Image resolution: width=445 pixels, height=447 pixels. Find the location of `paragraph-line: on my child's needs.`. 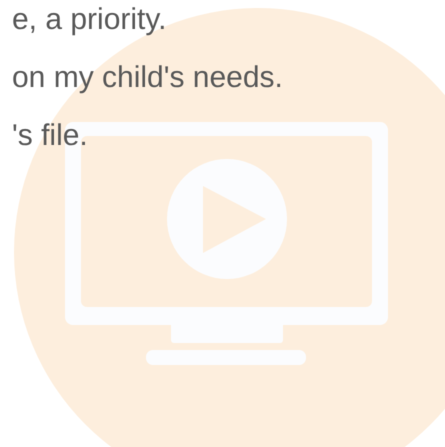

paragraph-line: on my child's needs. is located at coordinates (147, 78).